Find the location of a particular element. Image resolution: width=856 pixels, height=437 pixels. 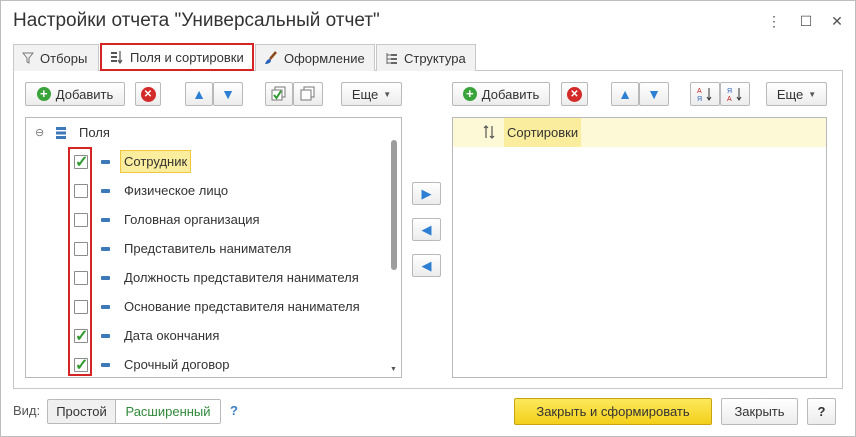

move-down-button: ▼ is located at coordinates (228, 94).